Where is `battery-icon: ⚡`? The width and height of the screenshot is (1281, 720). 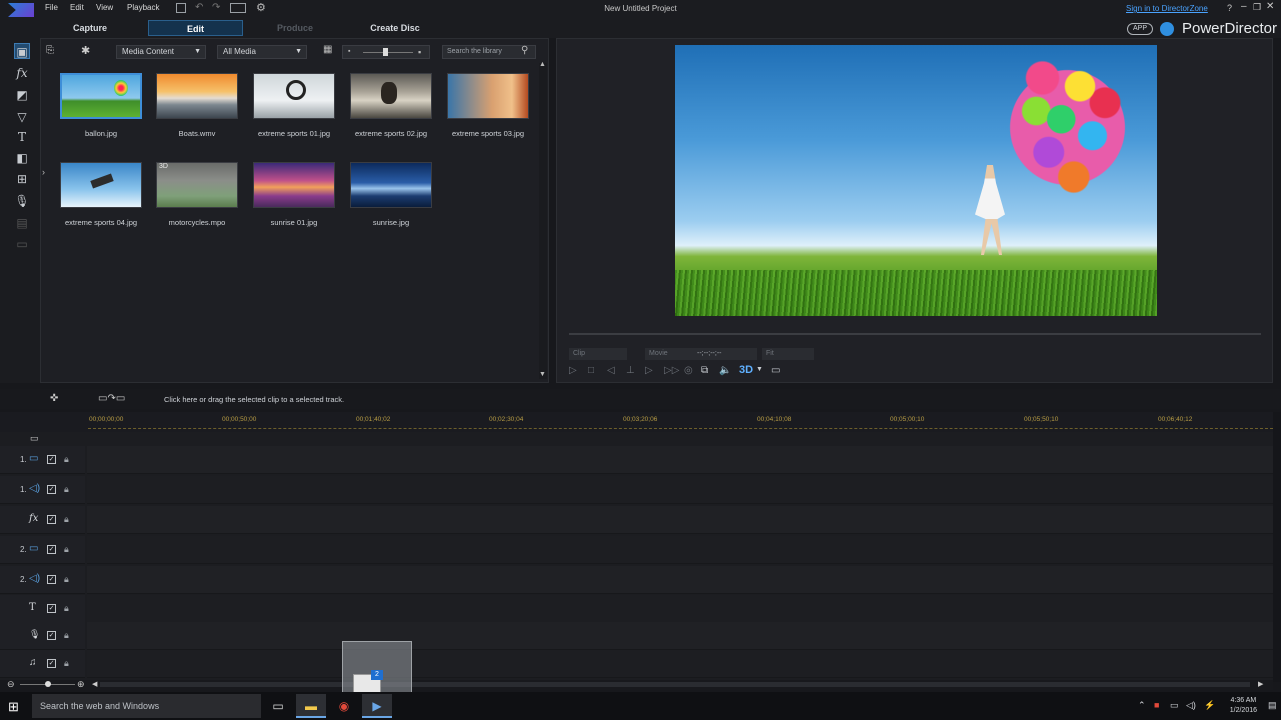
battery-icon: ⚡ is located at coordinates (1209, 705).